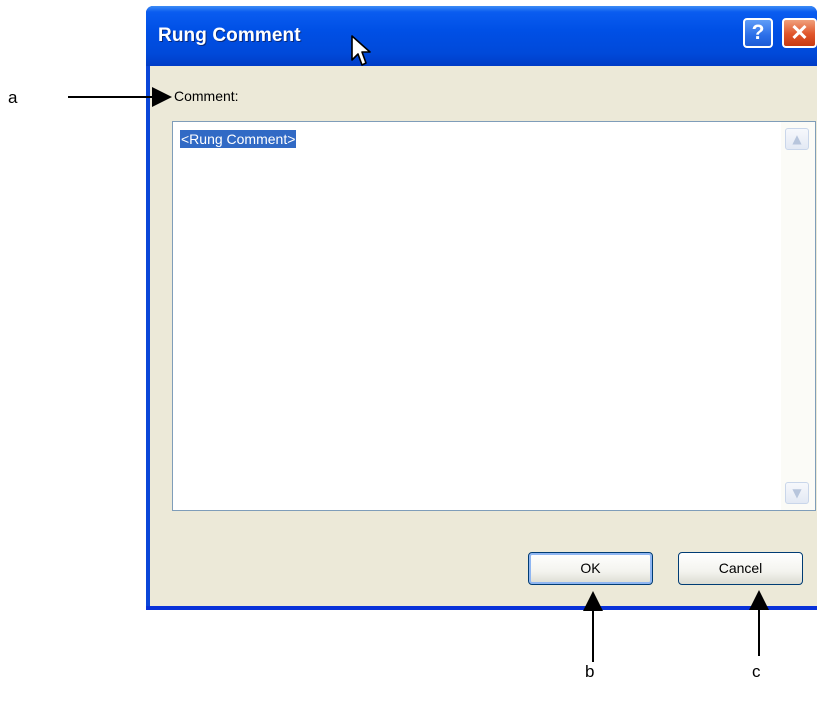  I want to click on annotation-label-a: a, so click(13, 97).